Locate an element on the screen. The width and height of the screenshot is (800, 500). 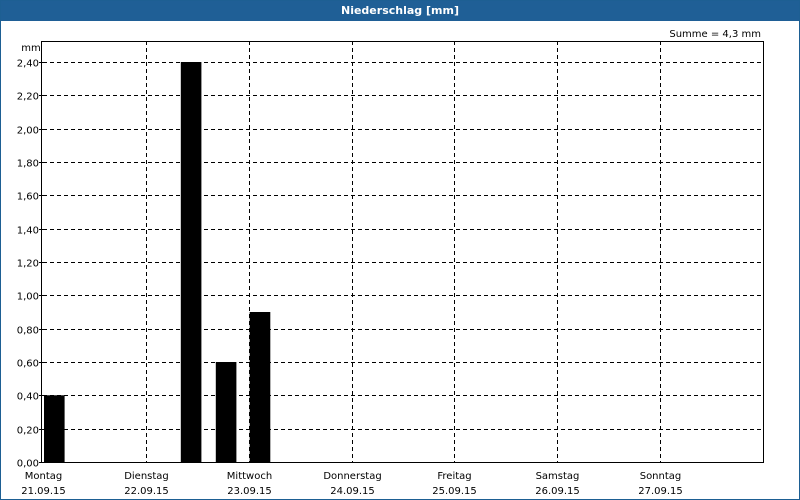
x-tick-date: 27.09.15 is located at coordinates (660, 491).